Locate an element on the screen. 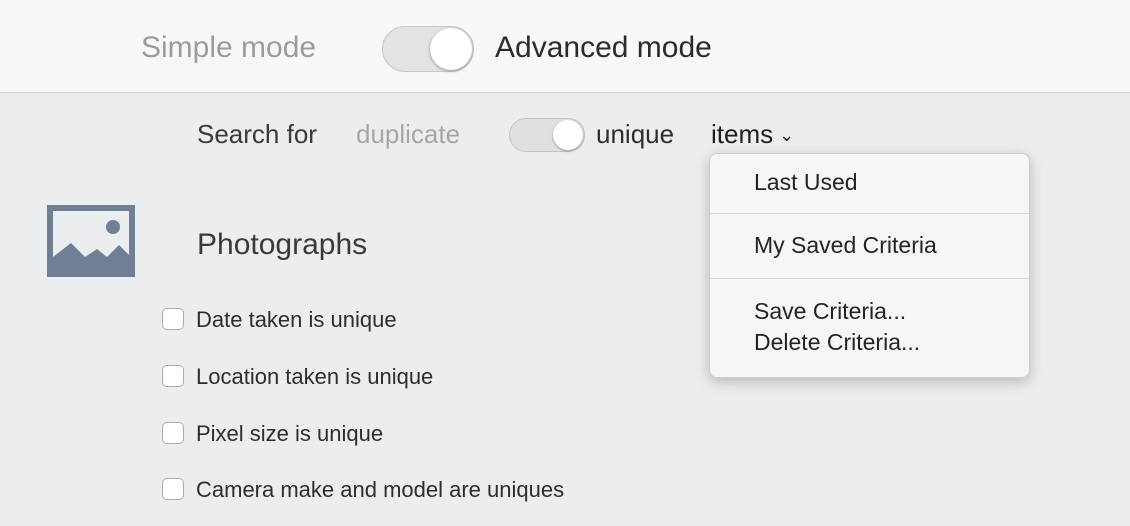 This screenshot has height=526, width=1130. mode-toggle-switch is located at coordinates (428, 49).